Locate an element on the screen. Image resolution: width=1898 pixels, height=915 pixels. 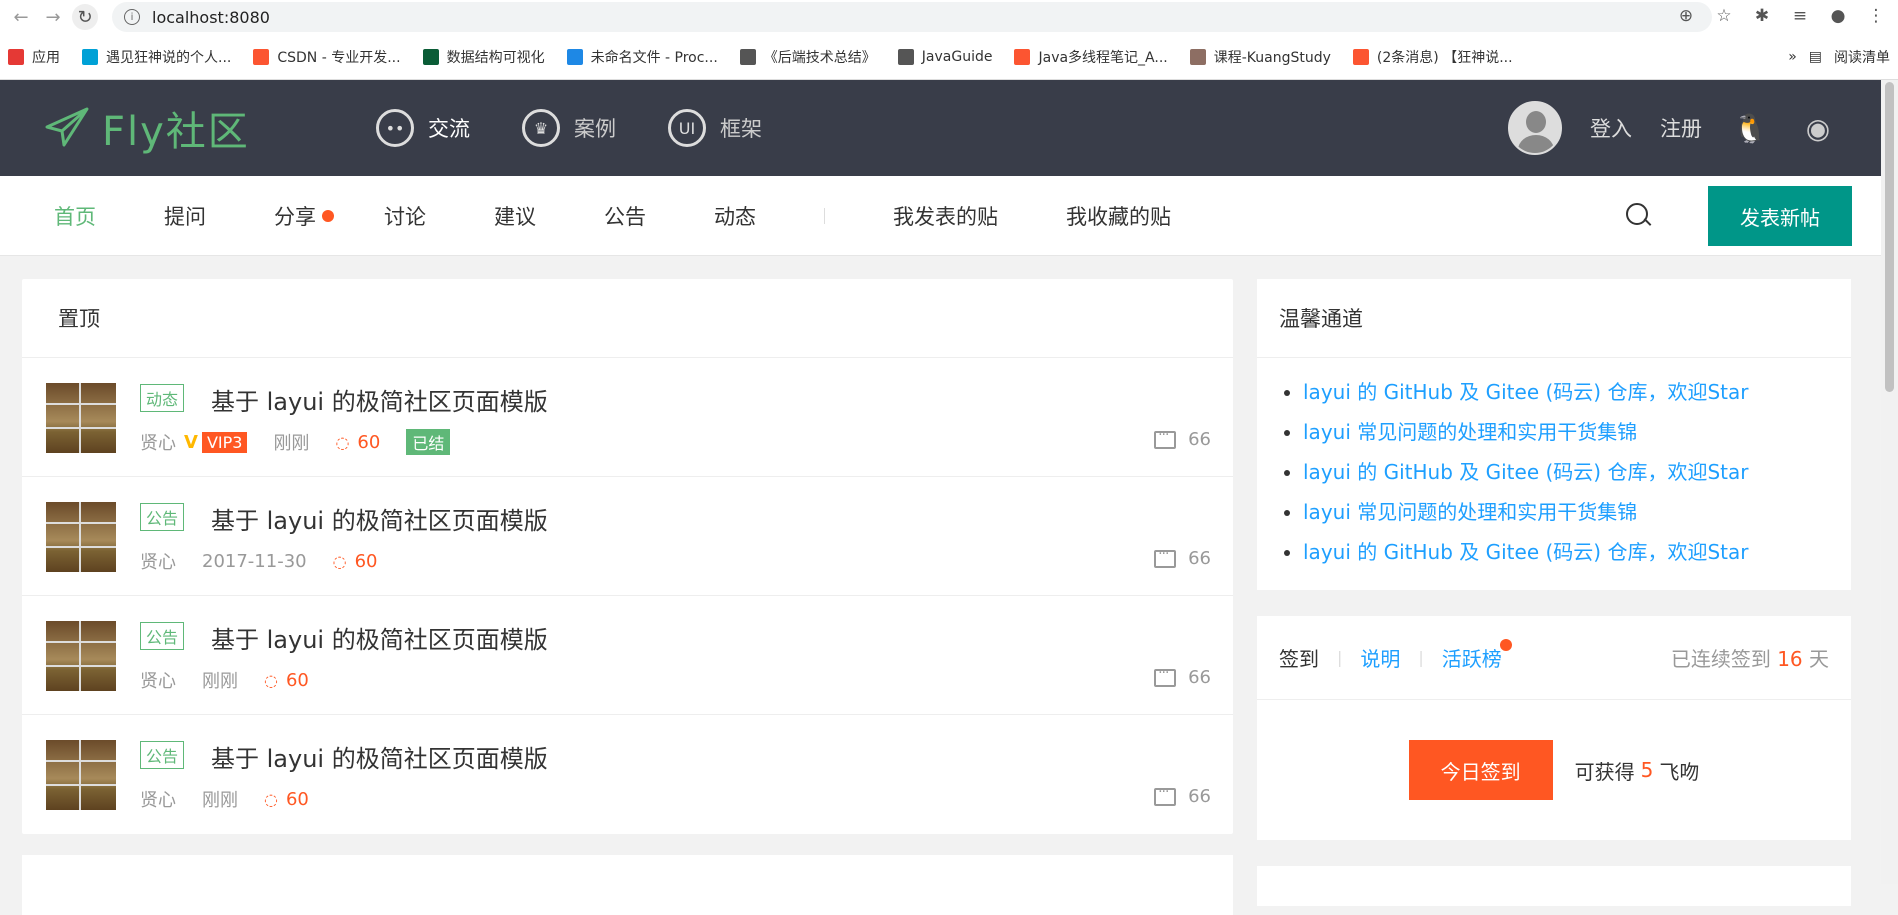
site-info-icon: i is located at coordinates (132, 17).